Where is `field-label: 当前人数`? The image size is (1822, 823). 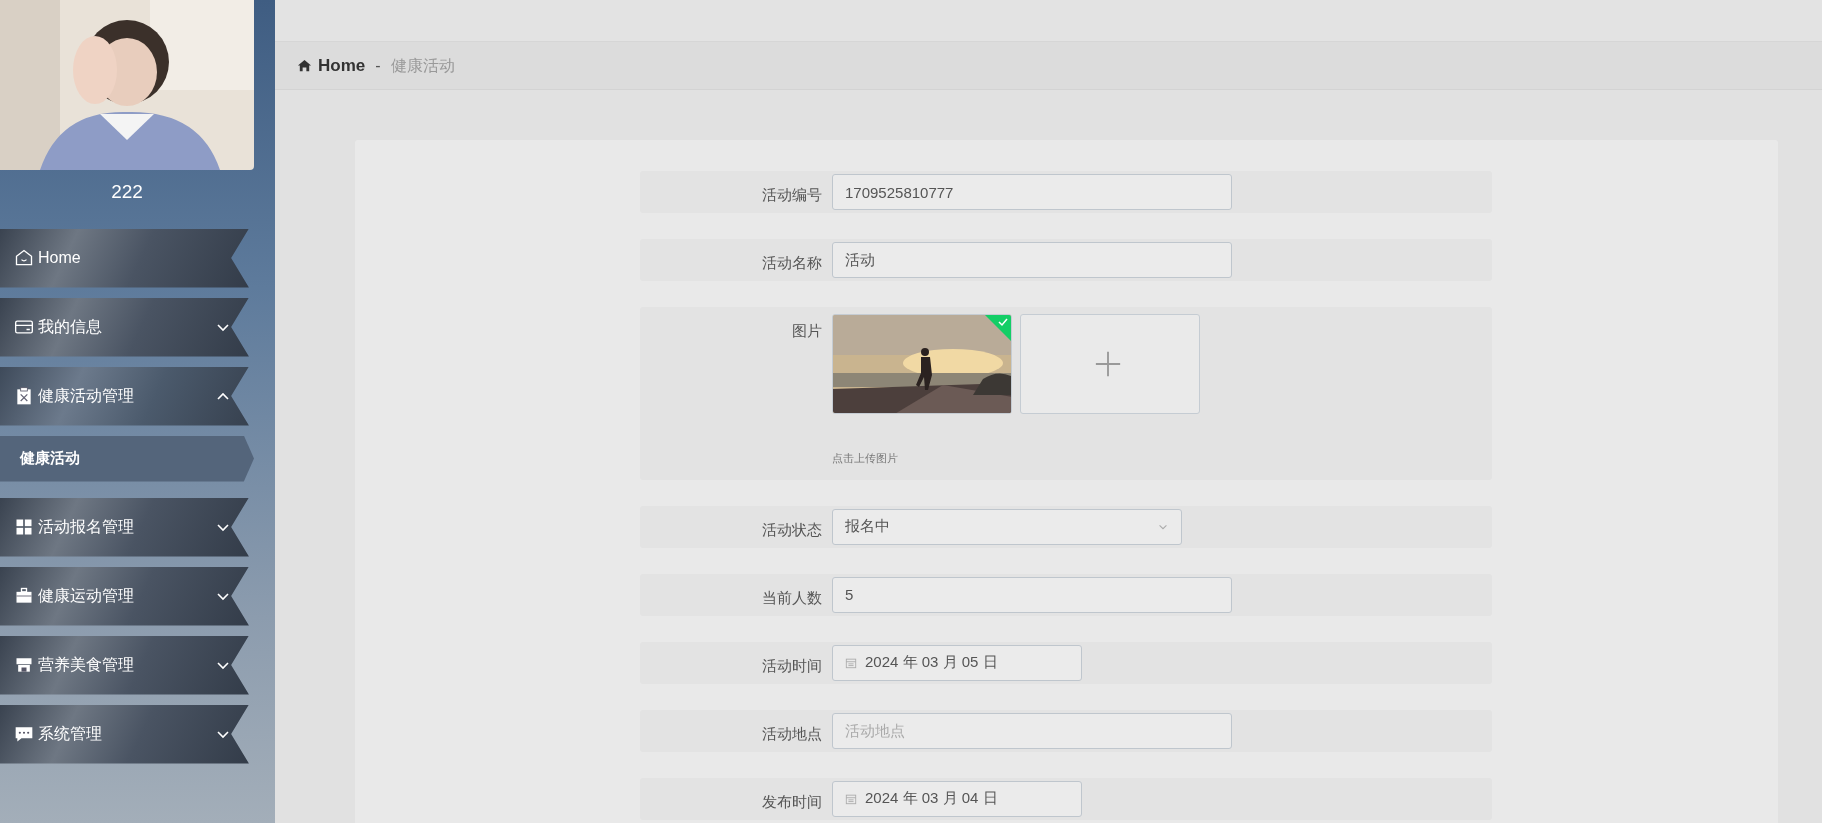 field-label: 当前人数 is located at coordinates (792, 597).